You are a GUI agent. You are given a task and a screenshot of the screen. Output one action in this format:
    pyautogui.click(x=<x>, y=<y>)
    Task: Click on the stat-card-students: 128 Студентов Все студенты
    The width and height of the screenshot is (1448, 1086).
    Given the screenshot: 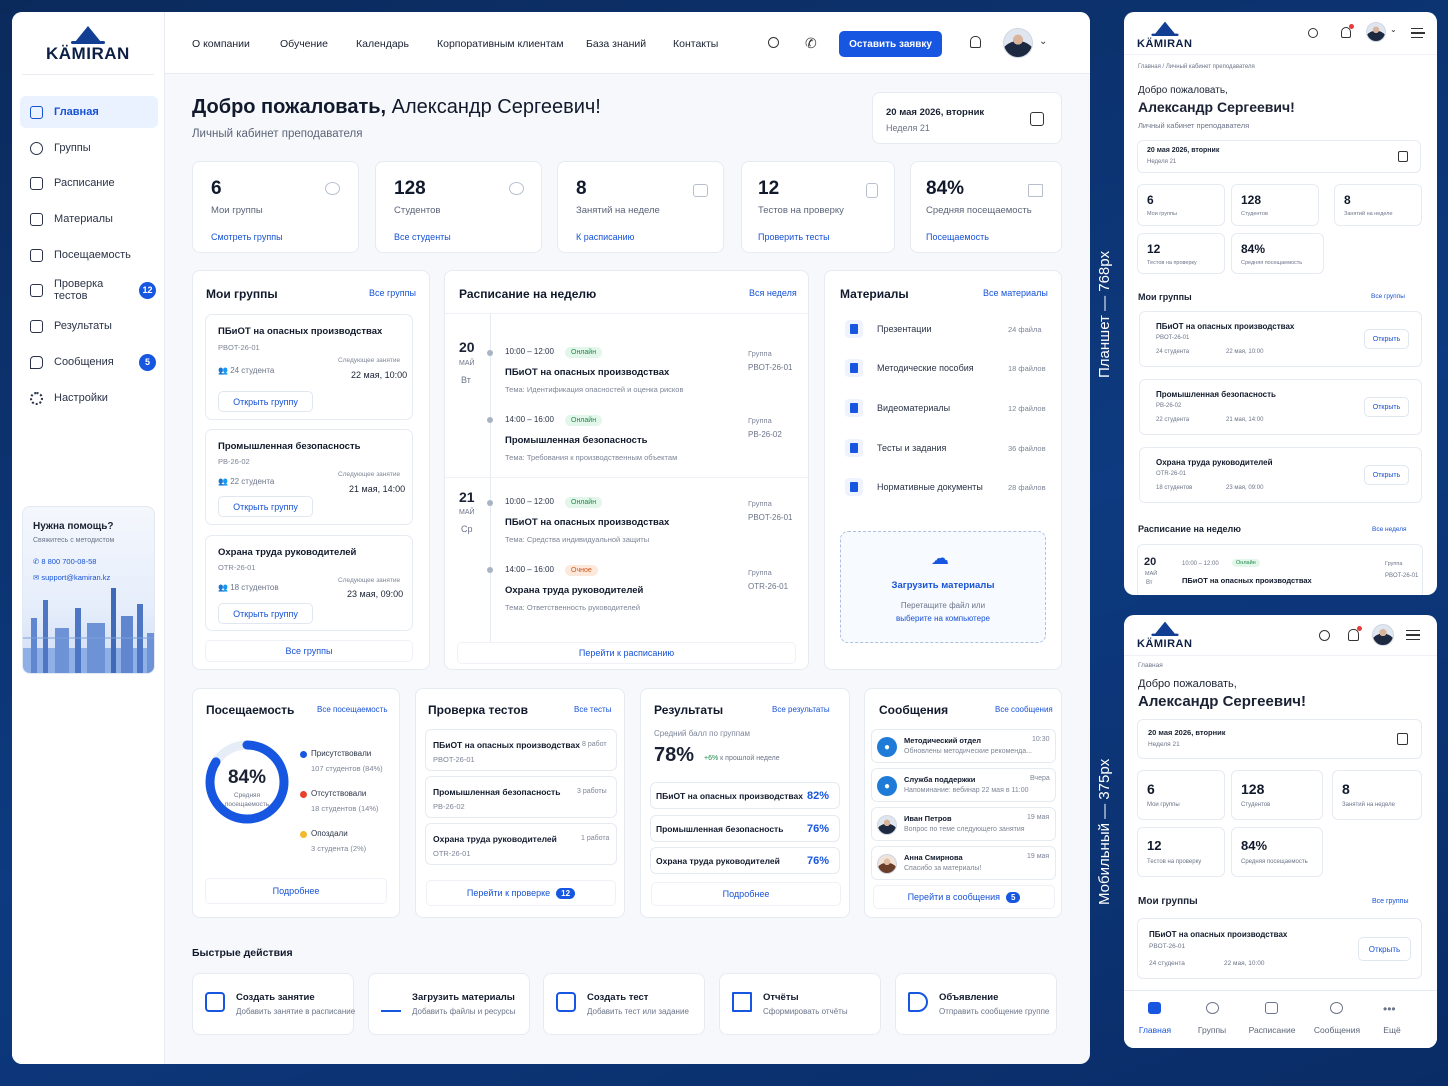 What is the action you would take?
    pyautogui.click(x=458, y=207)
    